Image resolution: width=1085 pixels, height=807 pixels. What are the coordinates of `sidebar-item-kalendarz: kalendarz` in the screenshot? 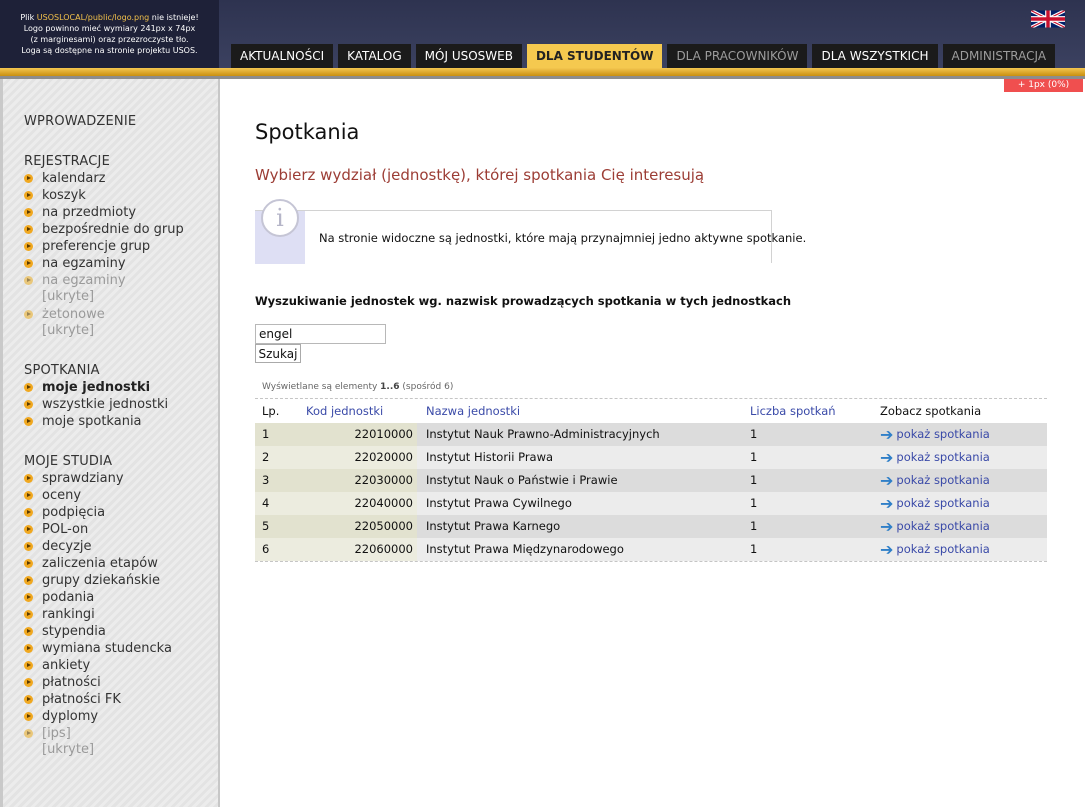 It's located at (65, 178).